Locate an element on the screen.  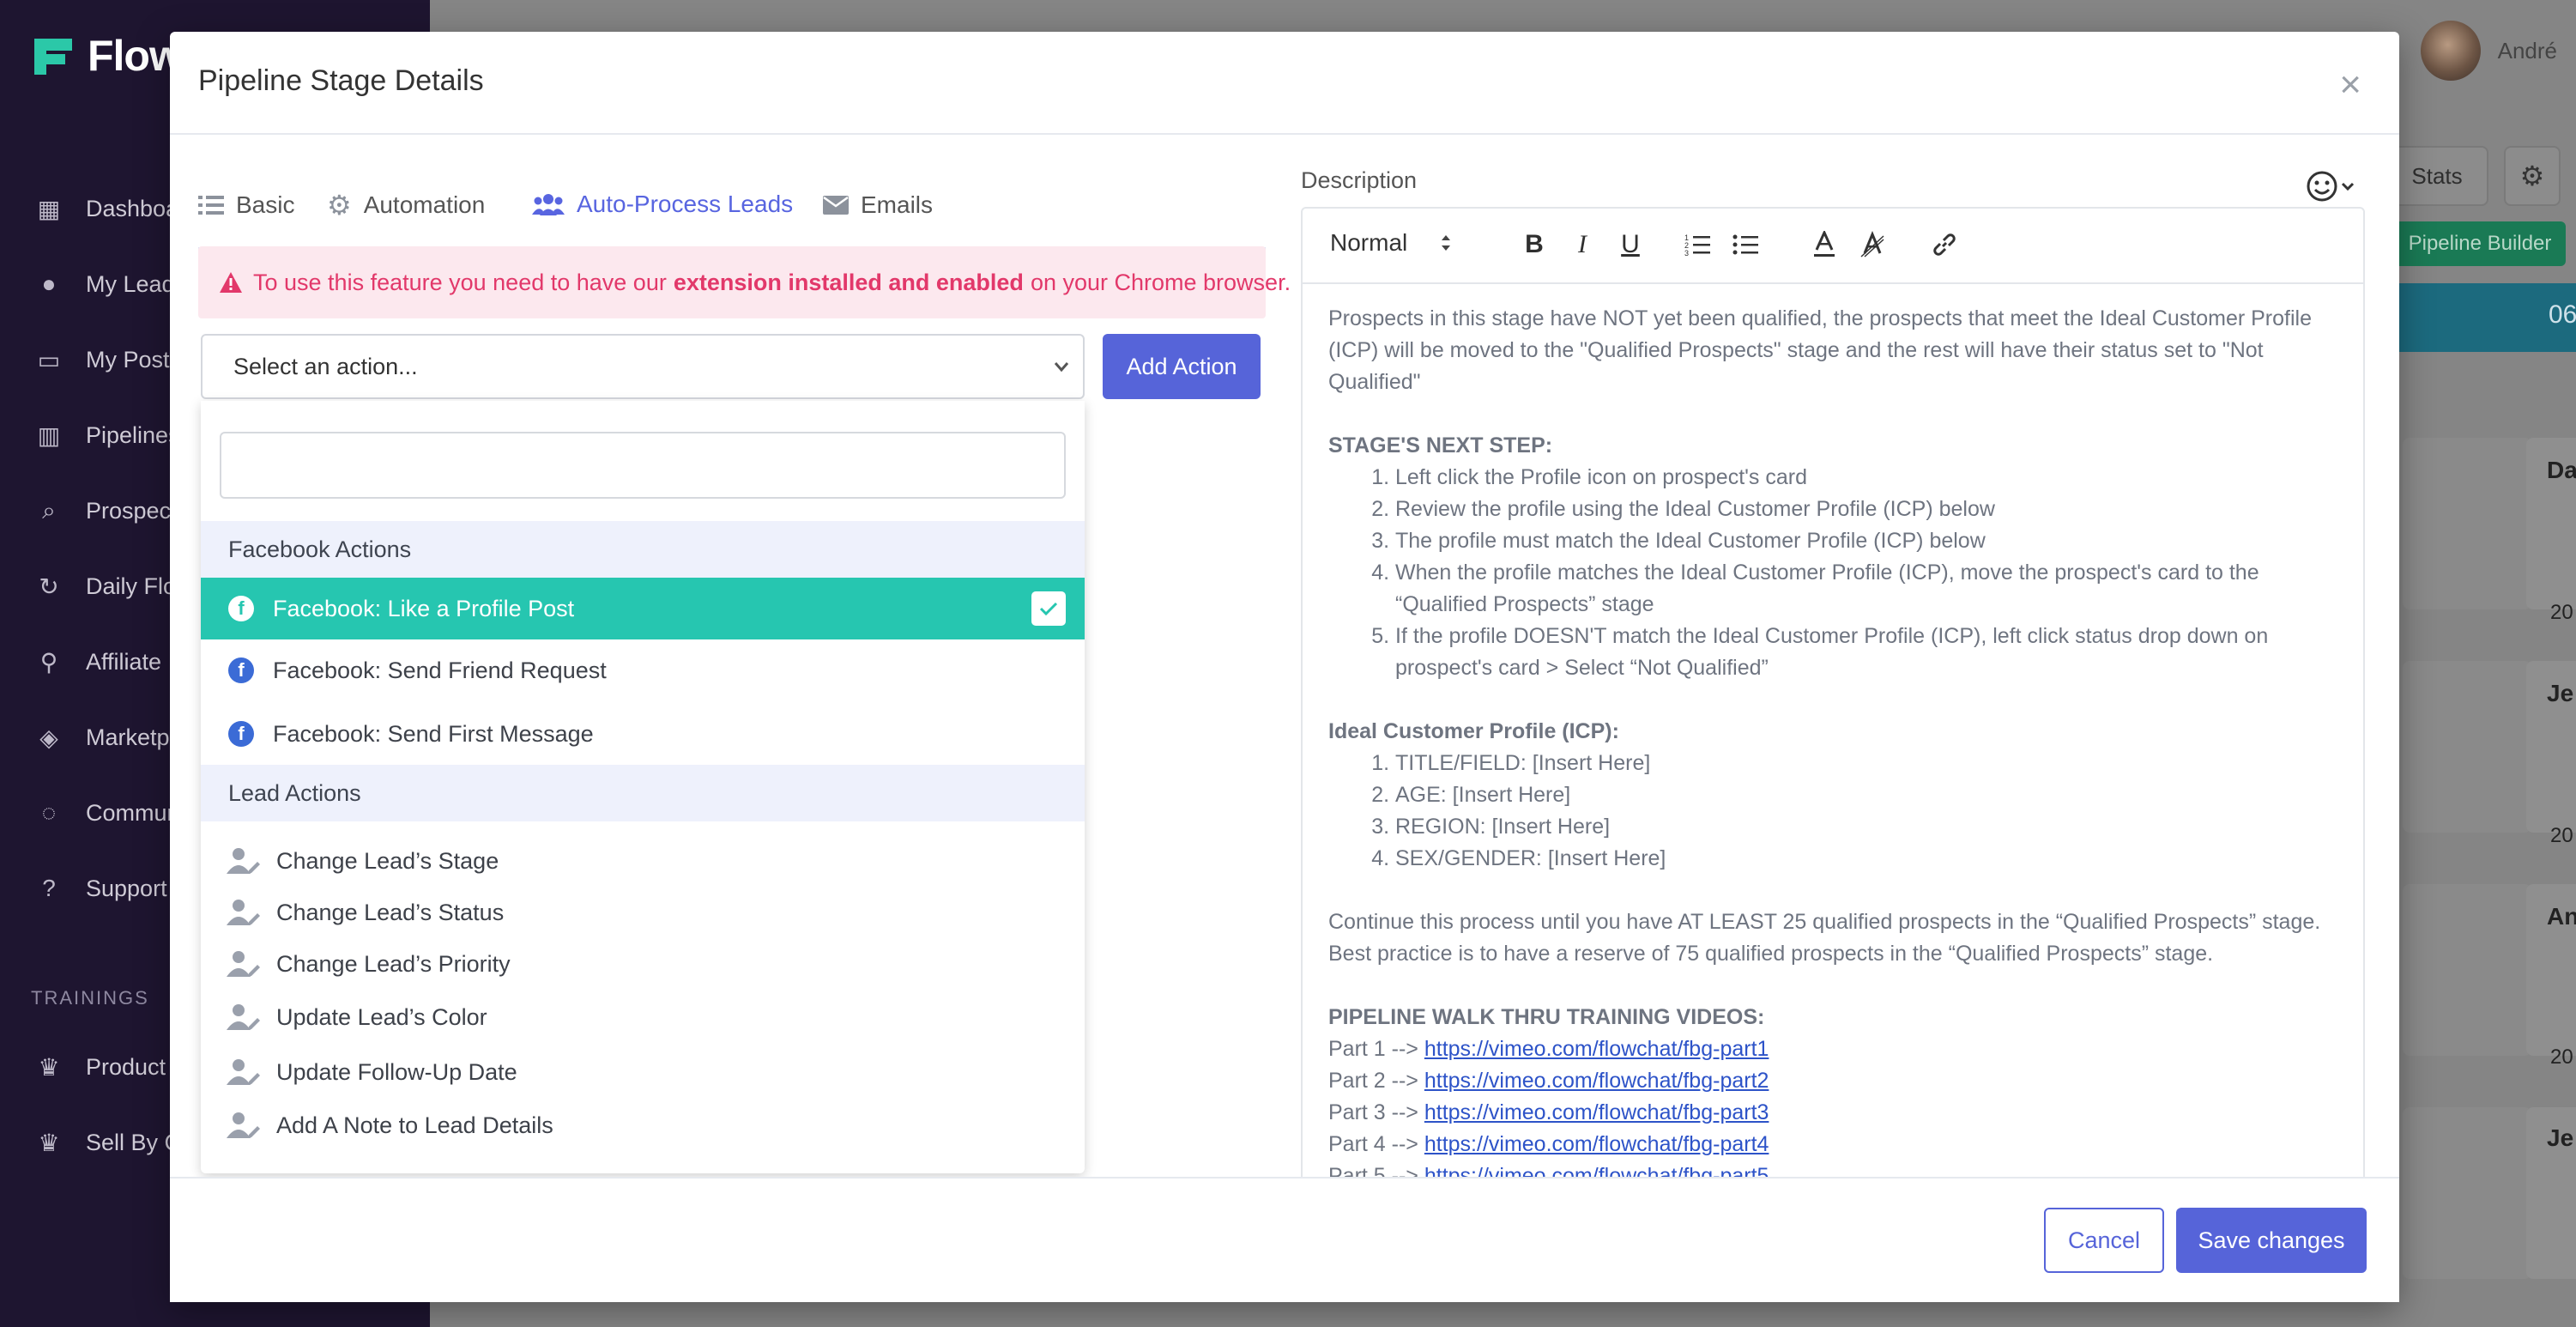
heading-select-value: Normal is located at coordinates (1369, 242).